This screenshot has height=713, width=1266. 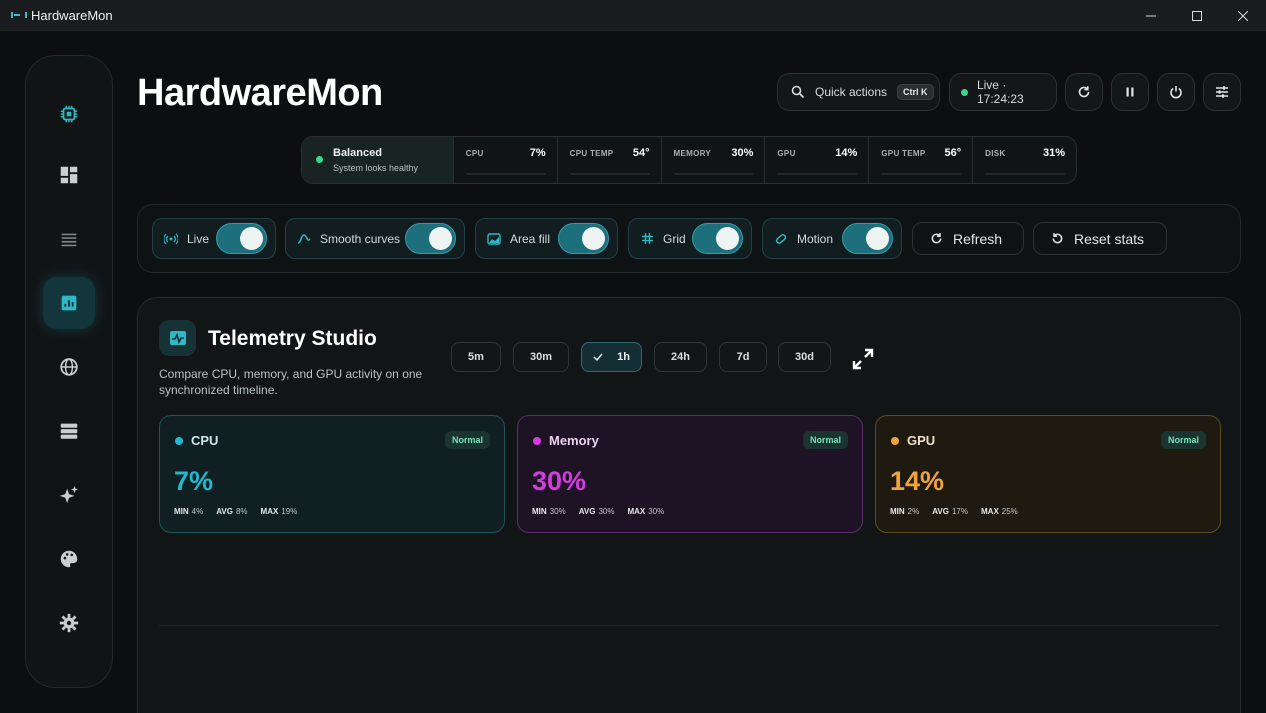 What do you see at coordinates (647, 239) in the screenshot?
I see `grid-icon` at bounding box center [647, 239].